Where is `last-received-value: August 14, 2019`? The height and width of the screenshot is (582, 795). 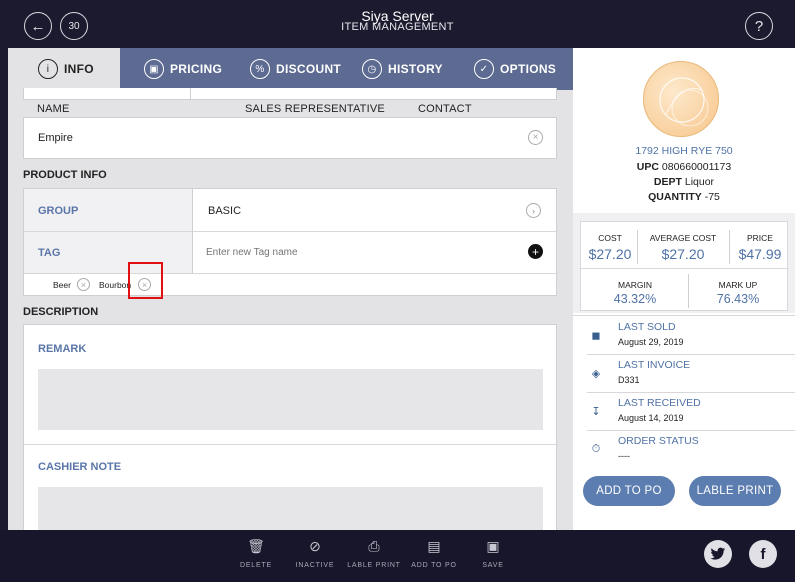
last-received-value: August 14, 2019 is located at coordinates (651, 418).